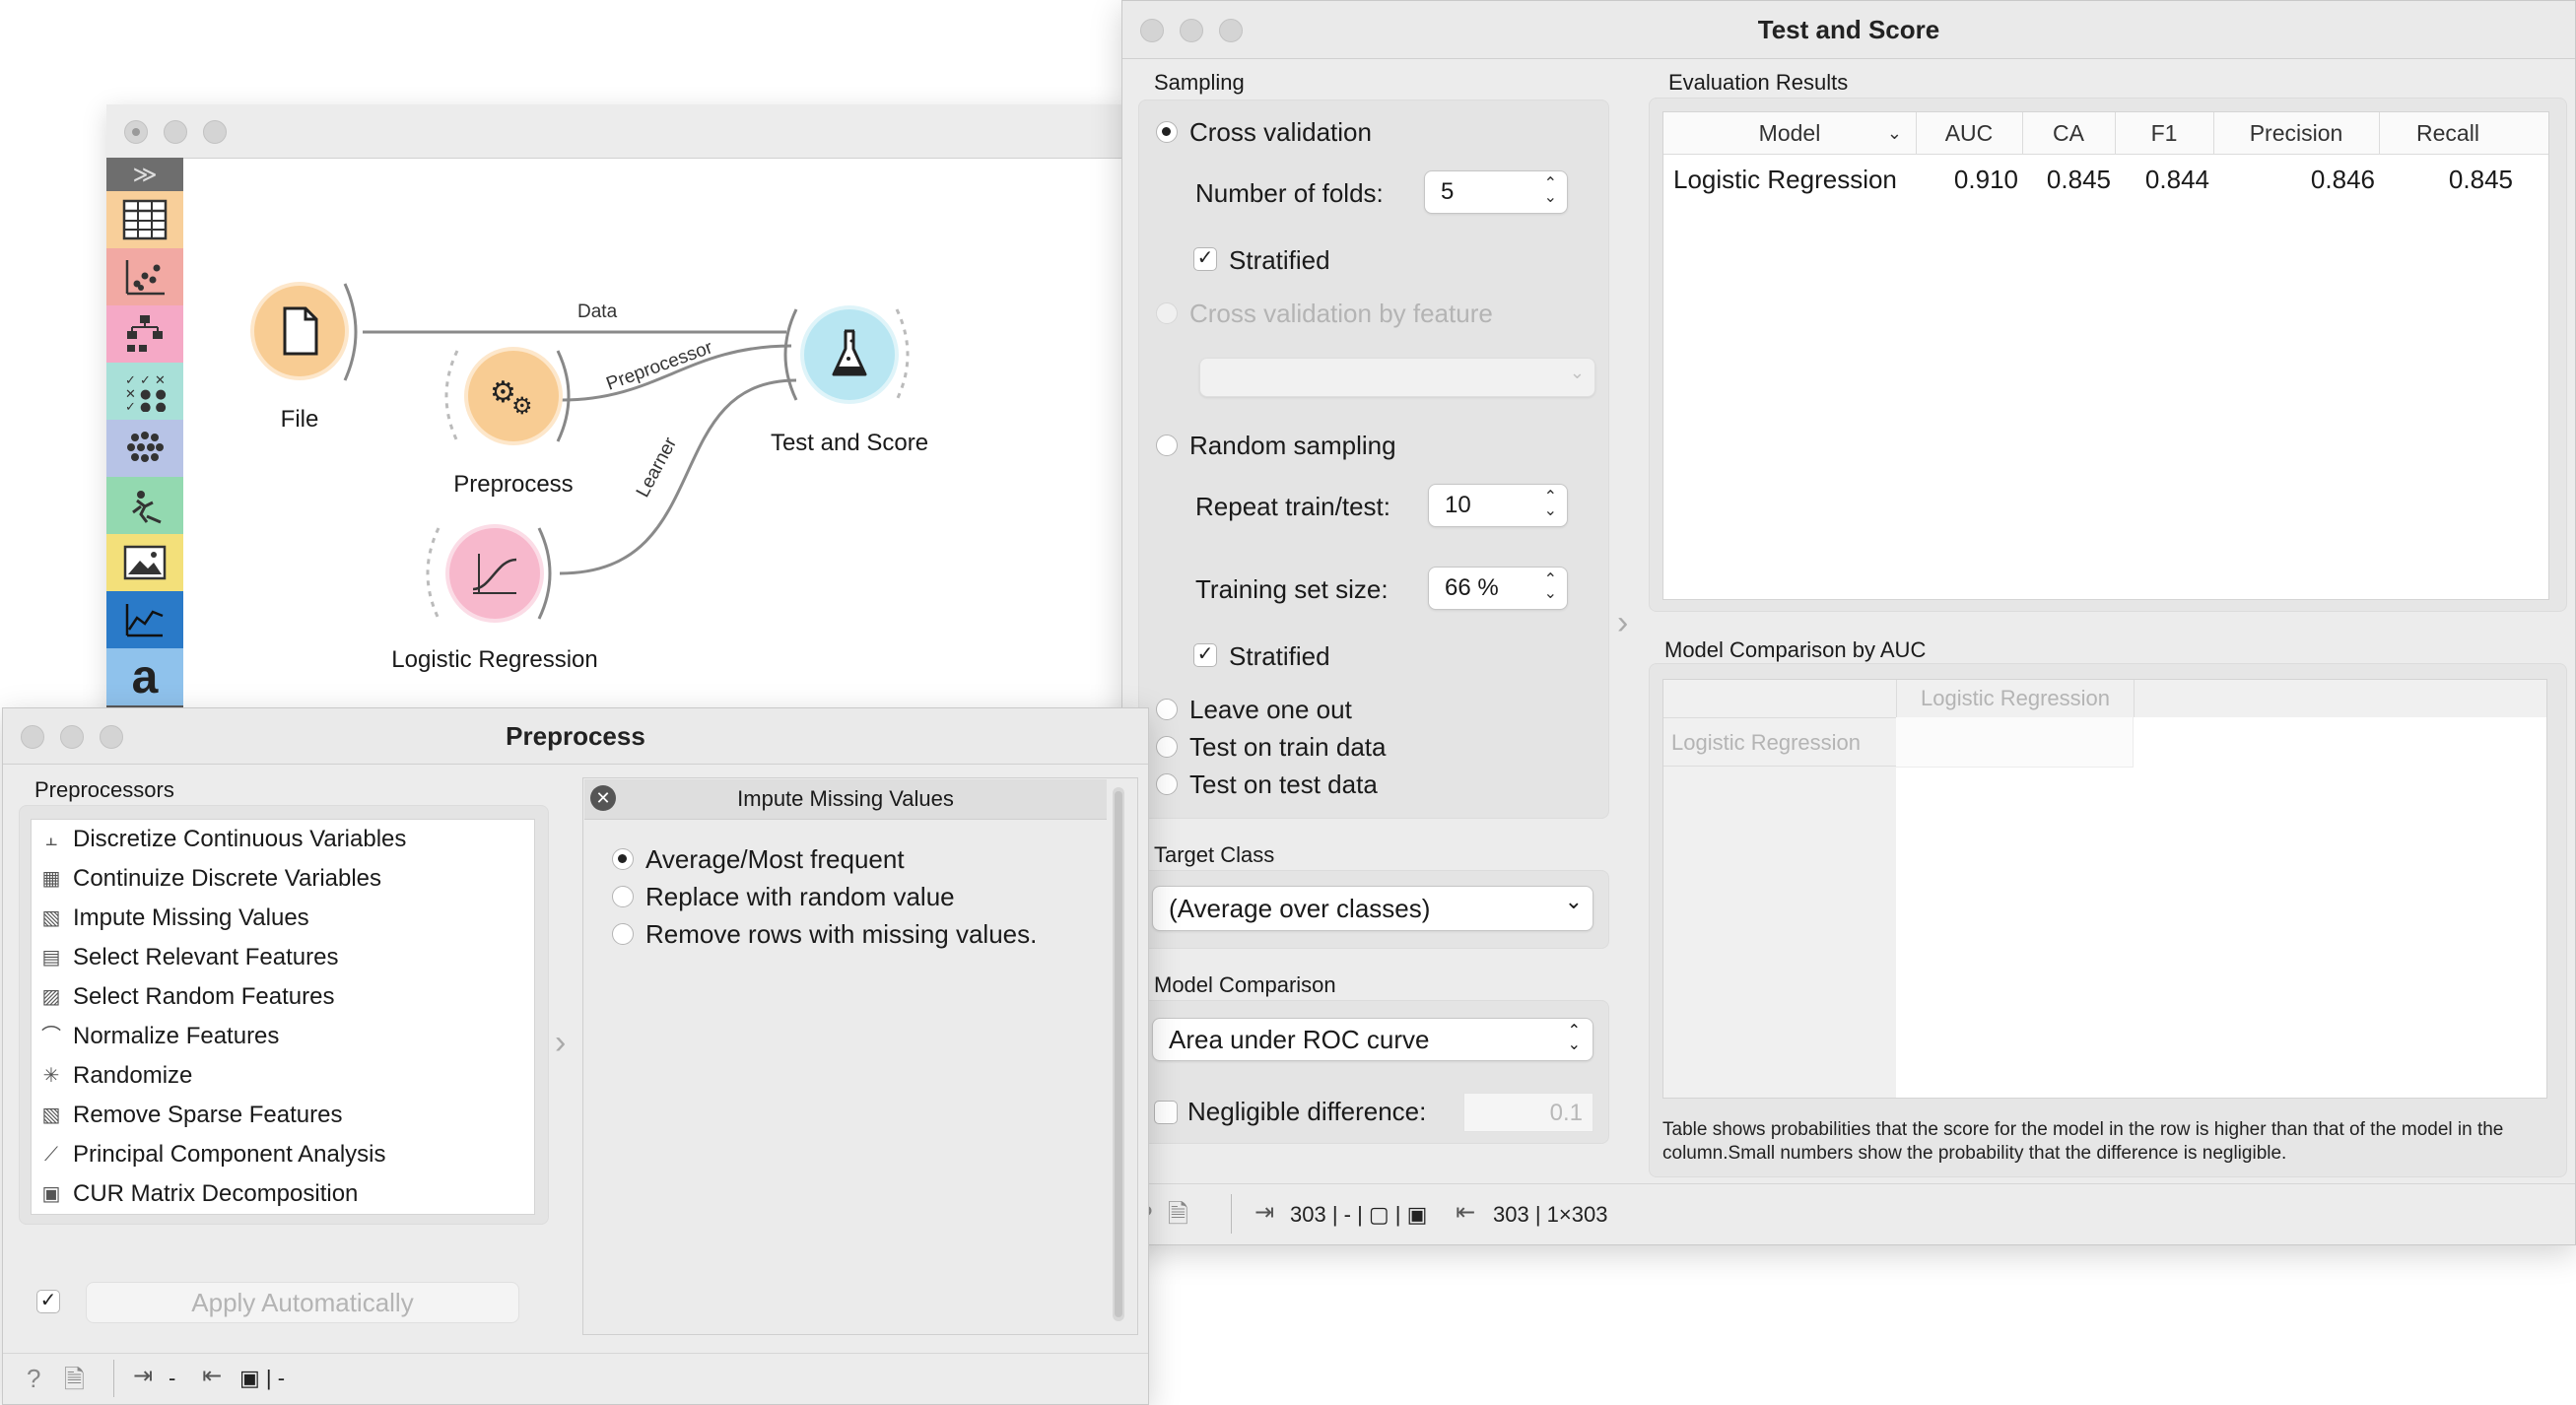 Image resolution: width=2576 pixels, height=1405 pixels. I want to click on file-icon, so click(300, 331).